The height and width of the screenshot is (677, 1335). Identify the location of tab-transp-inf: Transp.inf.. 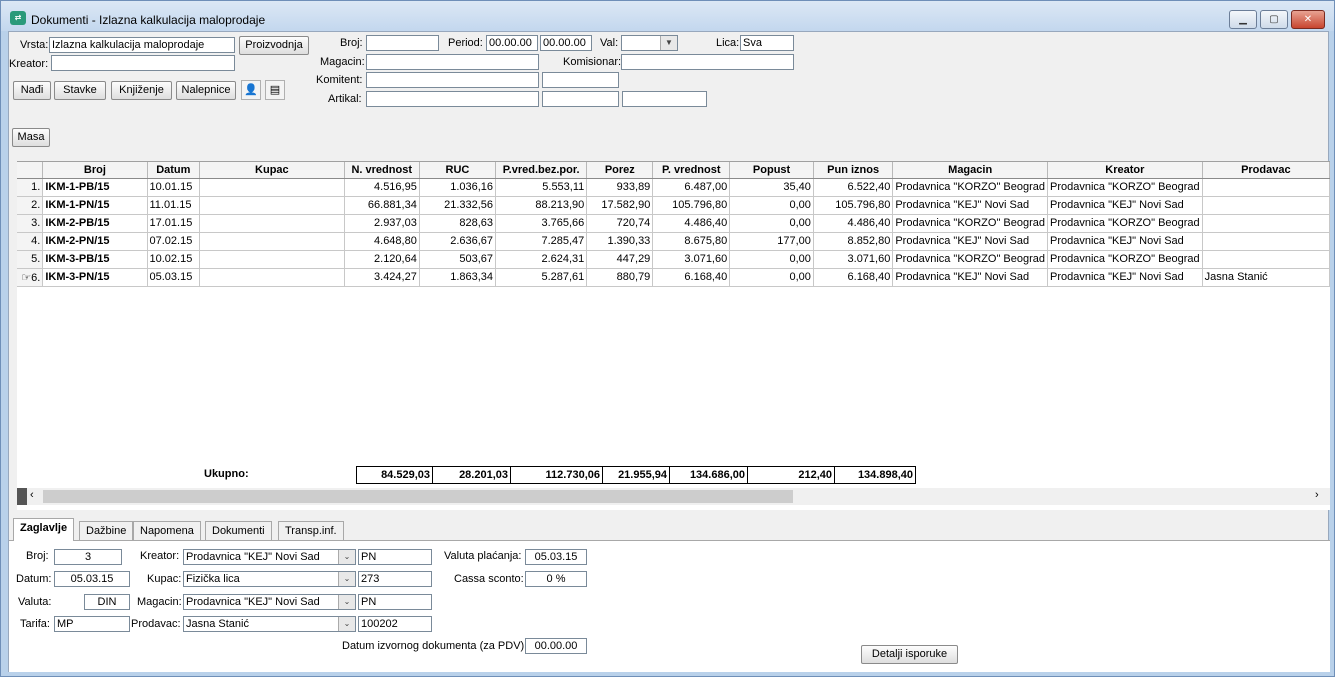
(311, 530).